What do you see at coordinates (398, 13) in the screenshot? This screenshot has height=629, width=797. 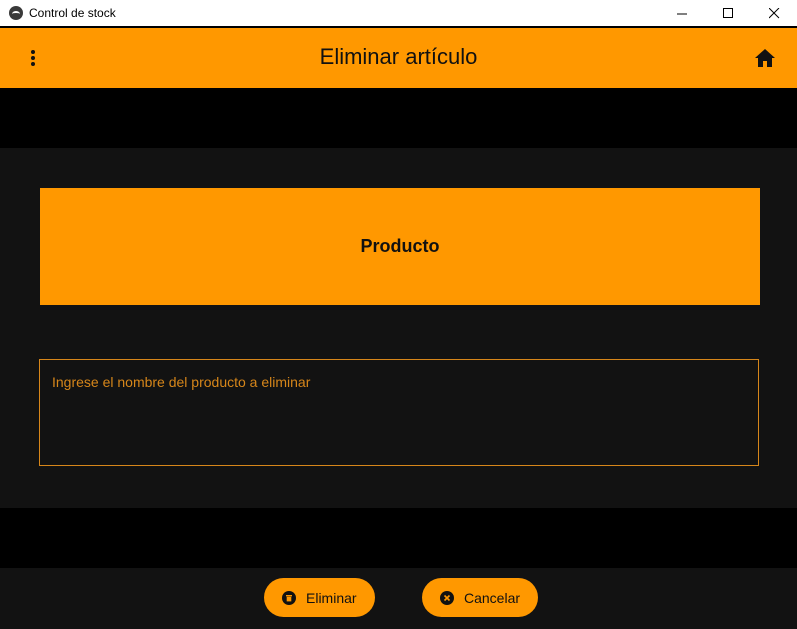 I see `title-bar: Control de stock` at bounding box center [398, 13].